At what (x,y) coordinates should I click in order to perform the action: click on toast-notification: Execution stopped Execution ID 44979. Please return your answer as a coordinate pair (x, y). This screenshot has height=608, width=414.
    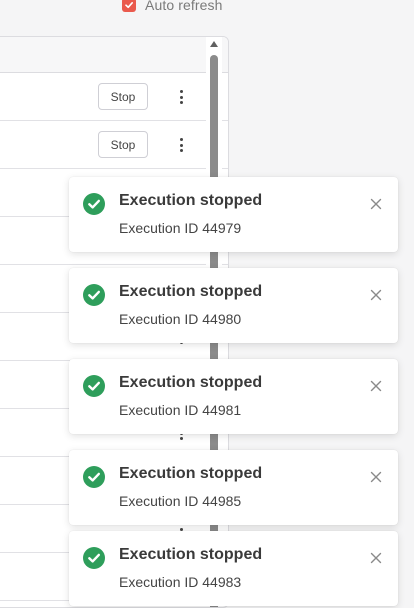
    Looking at the image, I should click on (233, 214).